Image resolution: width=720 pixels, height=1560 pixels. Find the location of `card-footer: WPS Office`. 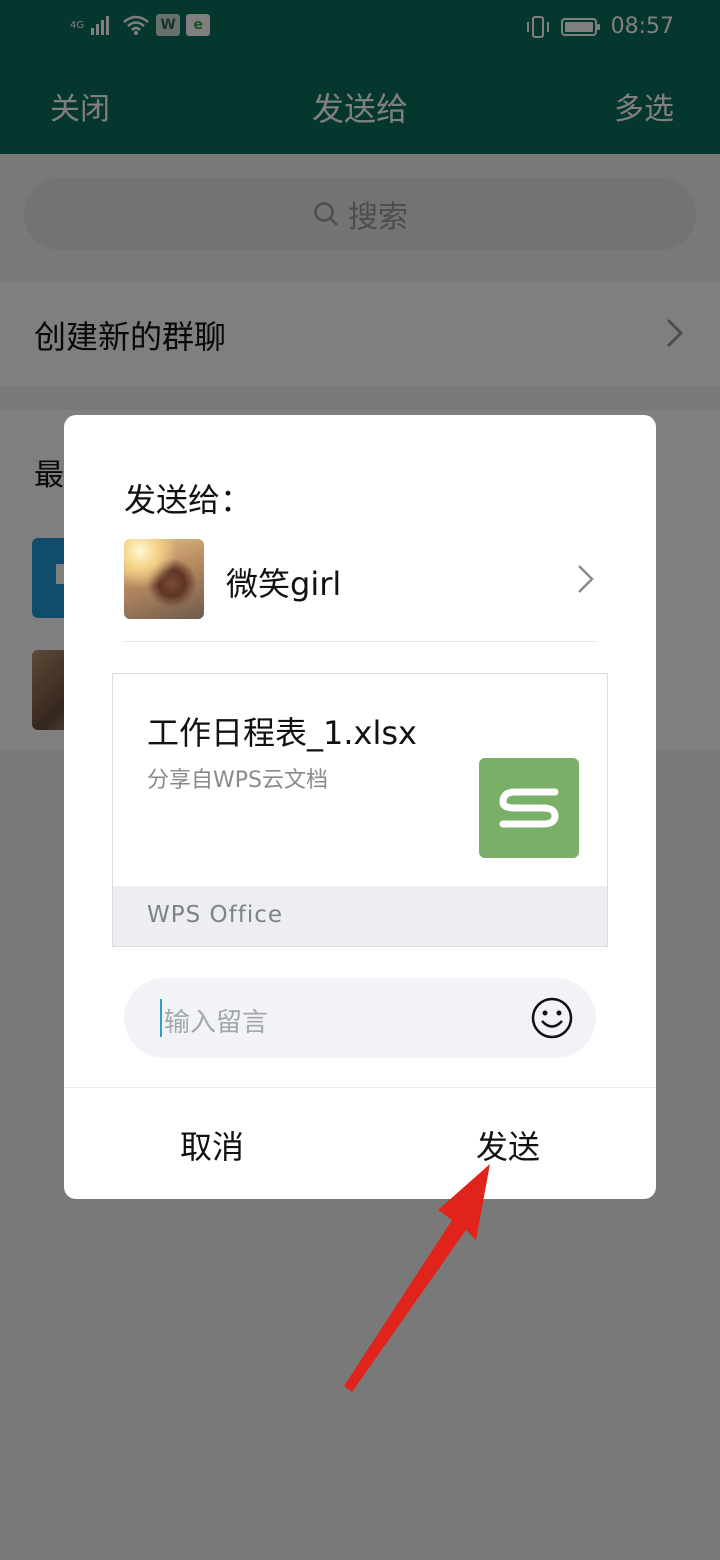

card-footer: WPS Office is located at coordinates (360, 916).